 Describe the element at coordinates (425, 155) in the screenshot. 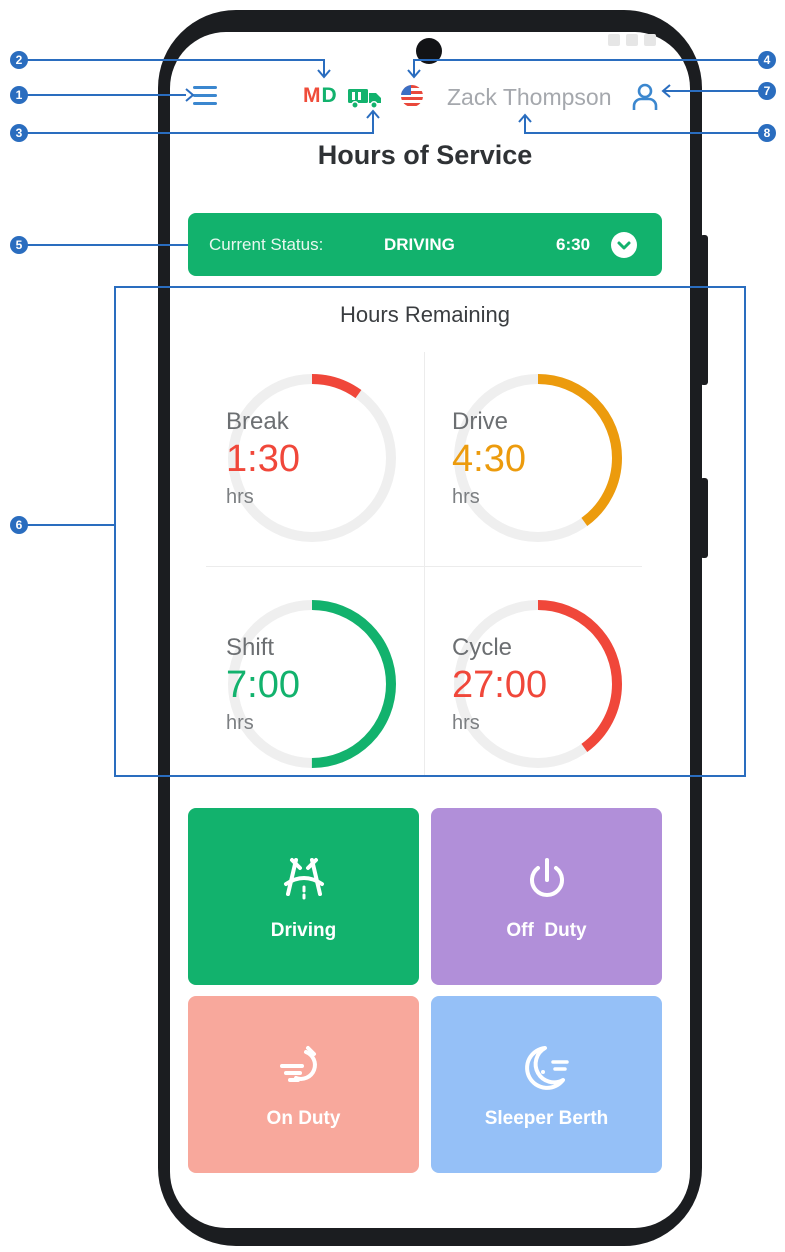

I see `page-title: Hours of Service` at that location.